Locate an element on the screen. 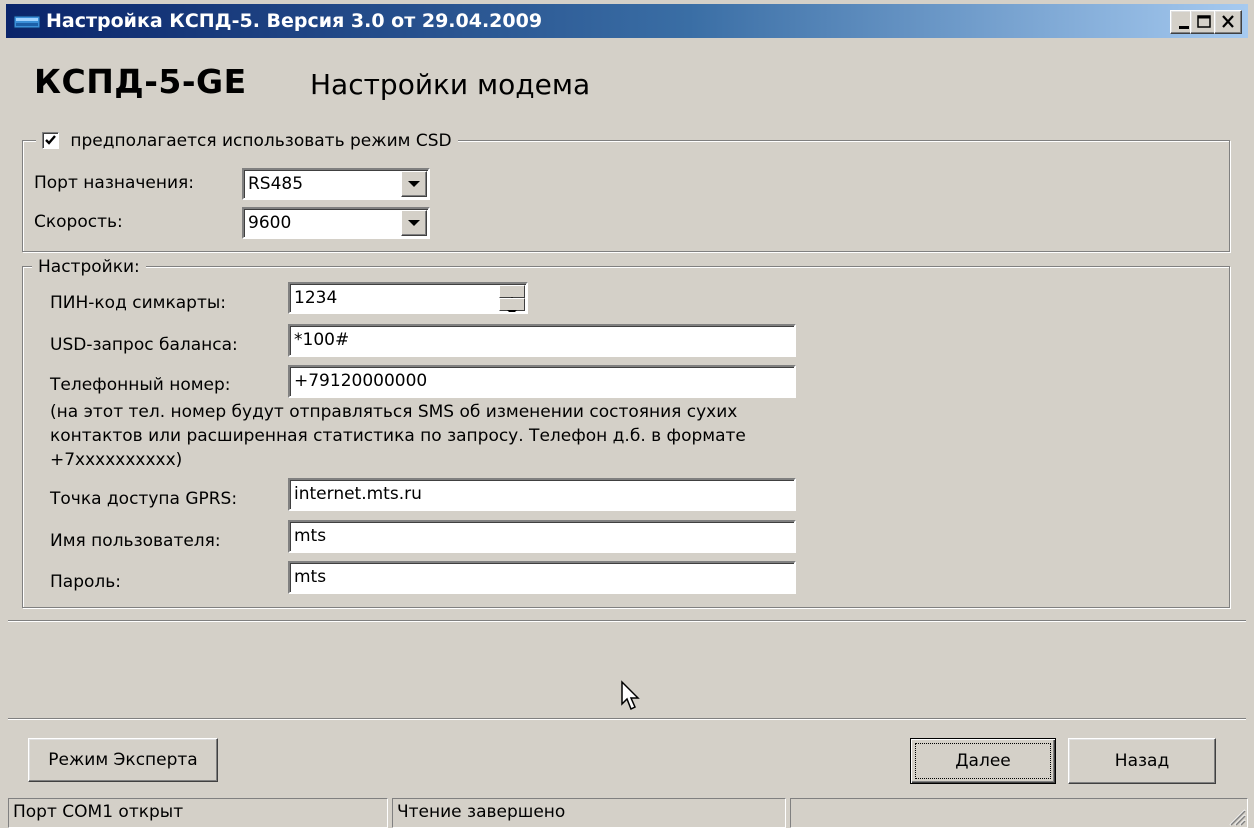  focus-rect is located at coordinates (983, 761).